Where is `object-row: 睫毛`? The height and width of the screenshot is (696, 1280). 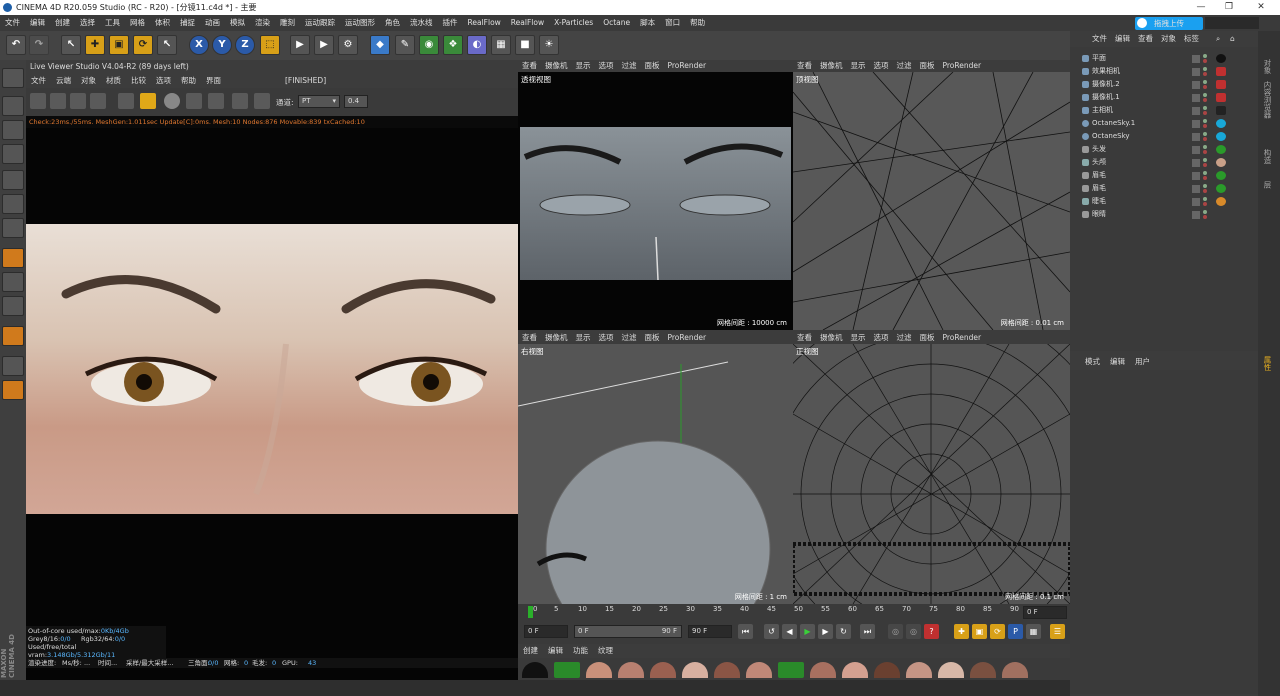 object-row: 睫毛 is located at coordinates (1164, 201).